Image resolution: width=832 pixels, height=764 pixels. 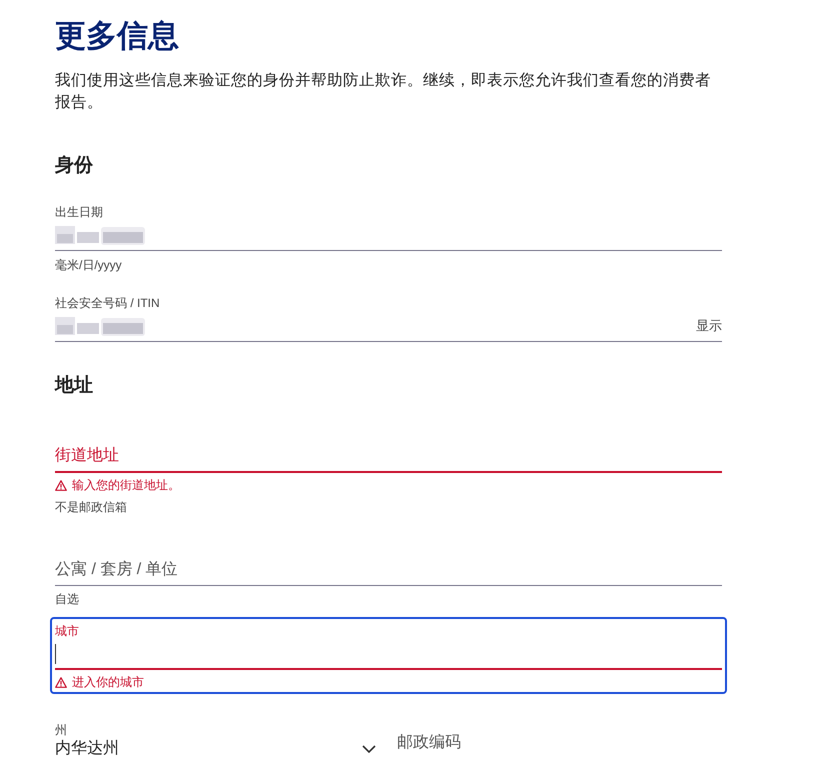 What do you see at coordinates (369, 749) in the screenshot?
I see `chevron-down-icon` at bounding box center [369, 749].